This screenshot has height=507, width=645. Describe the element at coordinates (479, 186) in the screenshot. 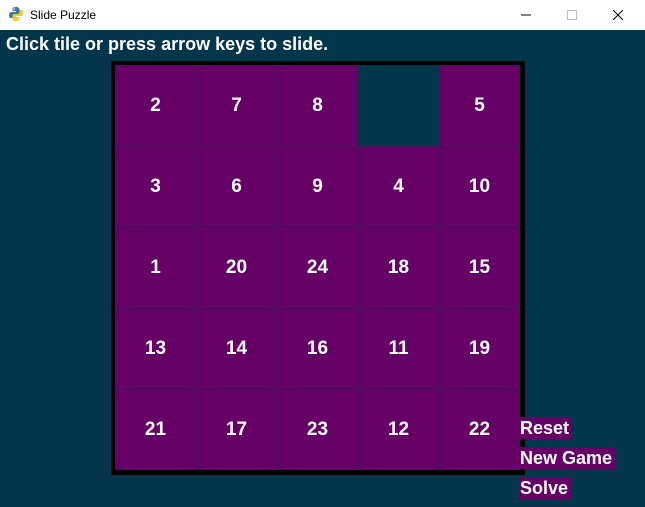

I see `puzzle-tile: 10` at that location.